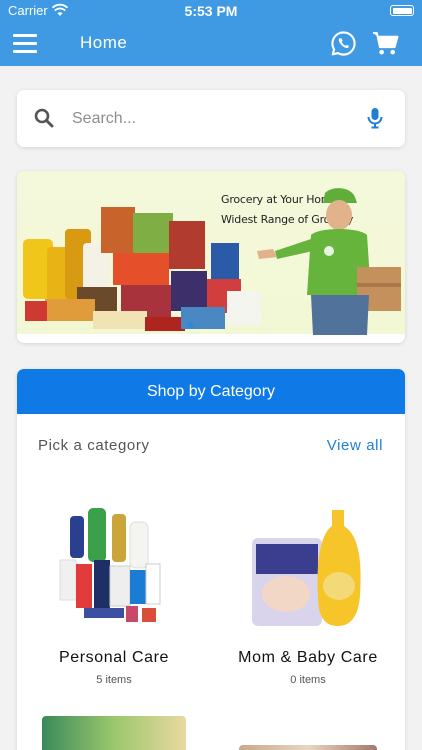  I want to click on page-title: Home, so click(104, 42).